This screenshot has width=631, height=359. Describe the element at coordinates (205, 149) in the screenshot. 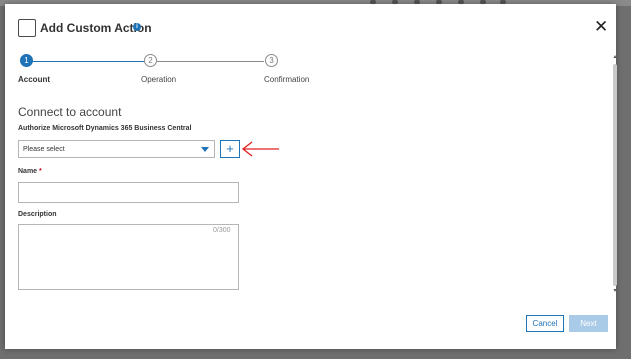

I see `chevron-down-icon` at that location.